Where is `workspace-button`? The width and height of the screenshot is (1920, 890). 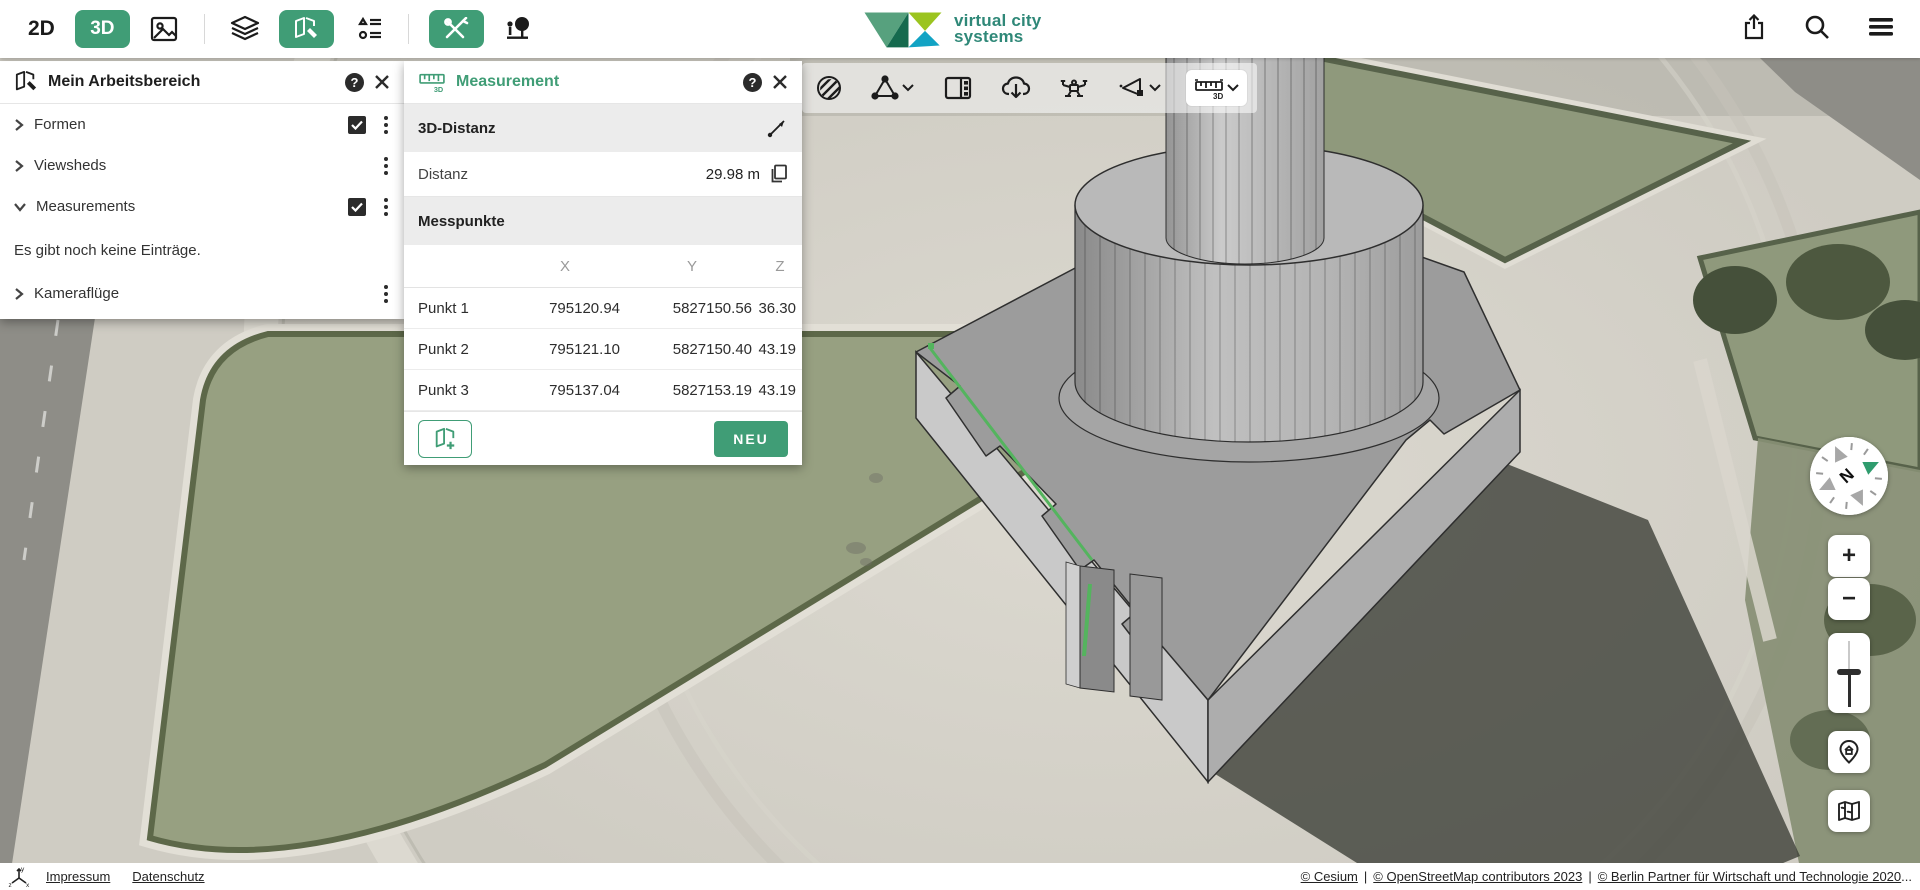 workspace-button is located at coordinates (306, 29).